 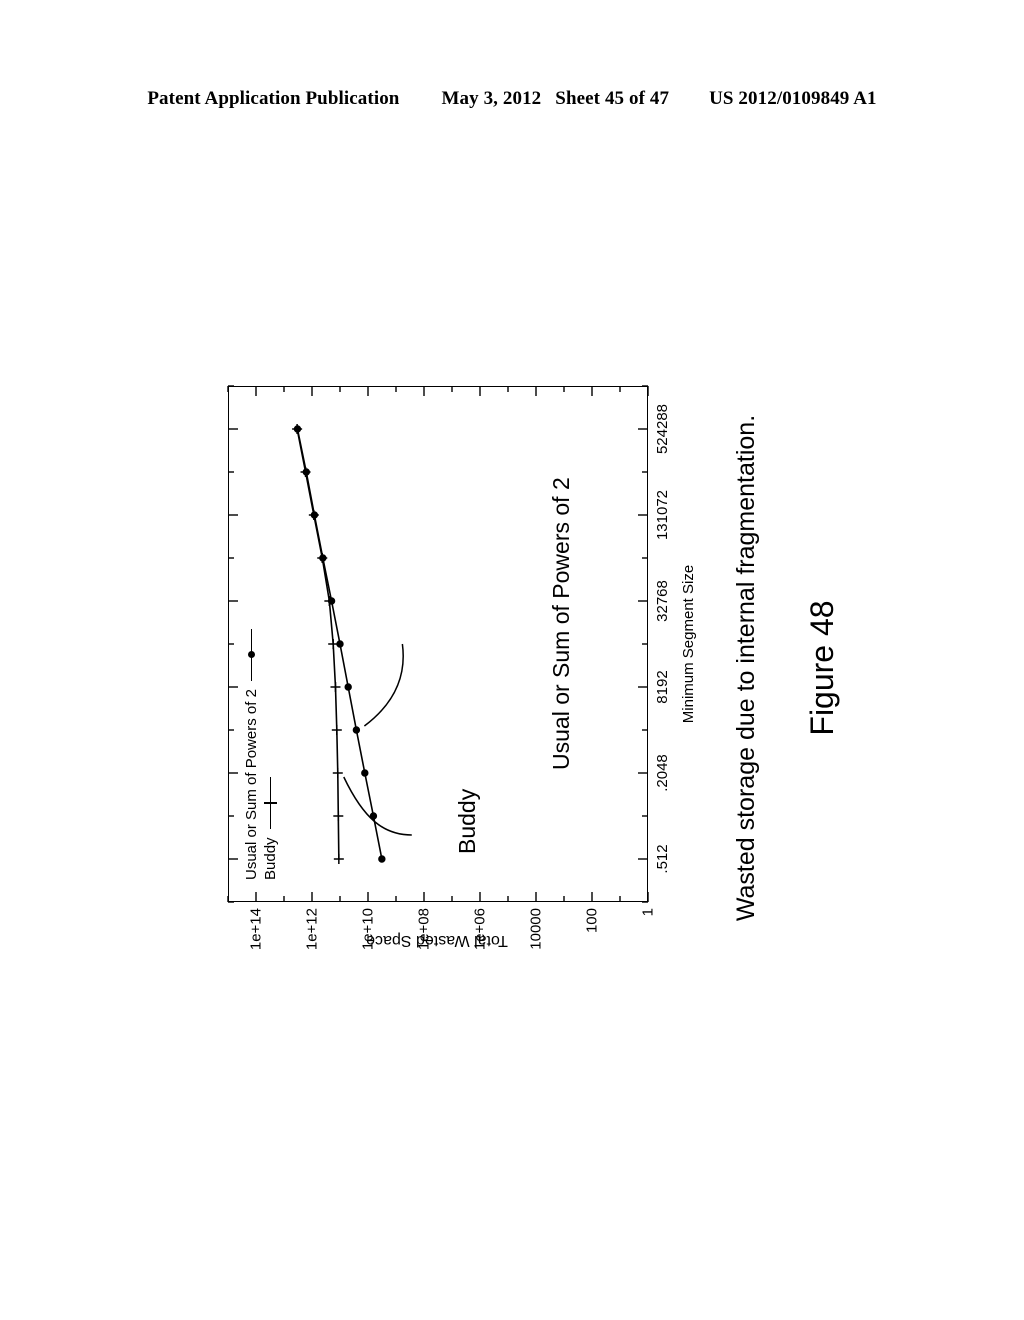 What do you see at coordinates (273, 98) in the screenshot?
I see `publication-label: Patent Application Publication` at bounding box center [273, 98].